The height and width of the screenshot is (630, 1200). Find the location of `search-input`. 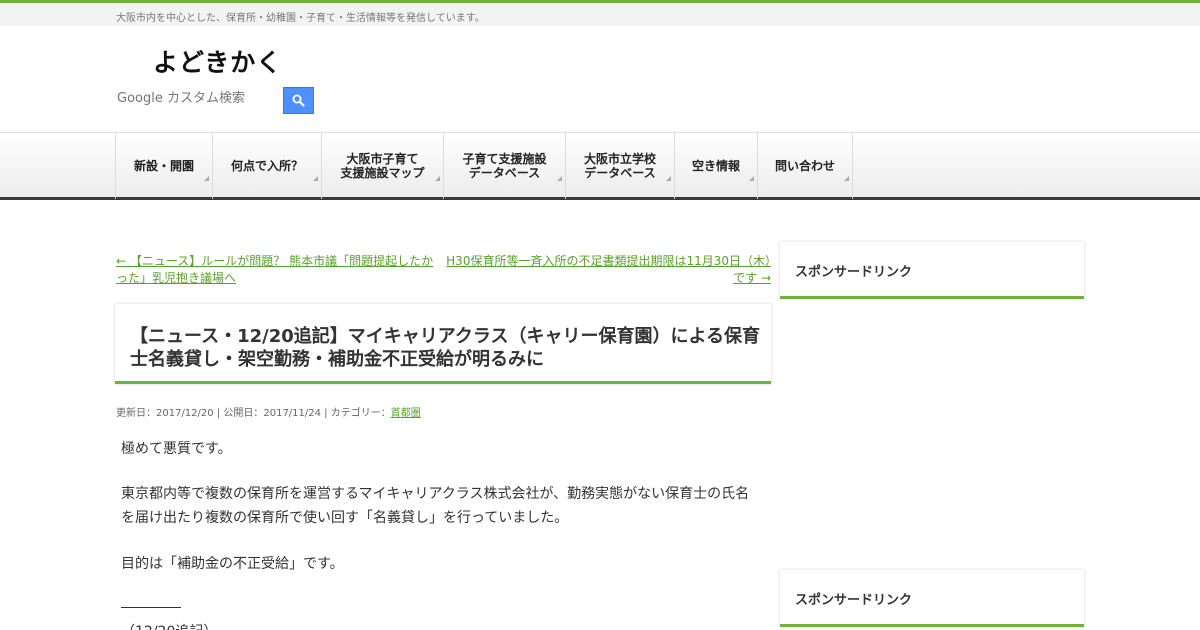

search-input is located at coordinates (197, 98).